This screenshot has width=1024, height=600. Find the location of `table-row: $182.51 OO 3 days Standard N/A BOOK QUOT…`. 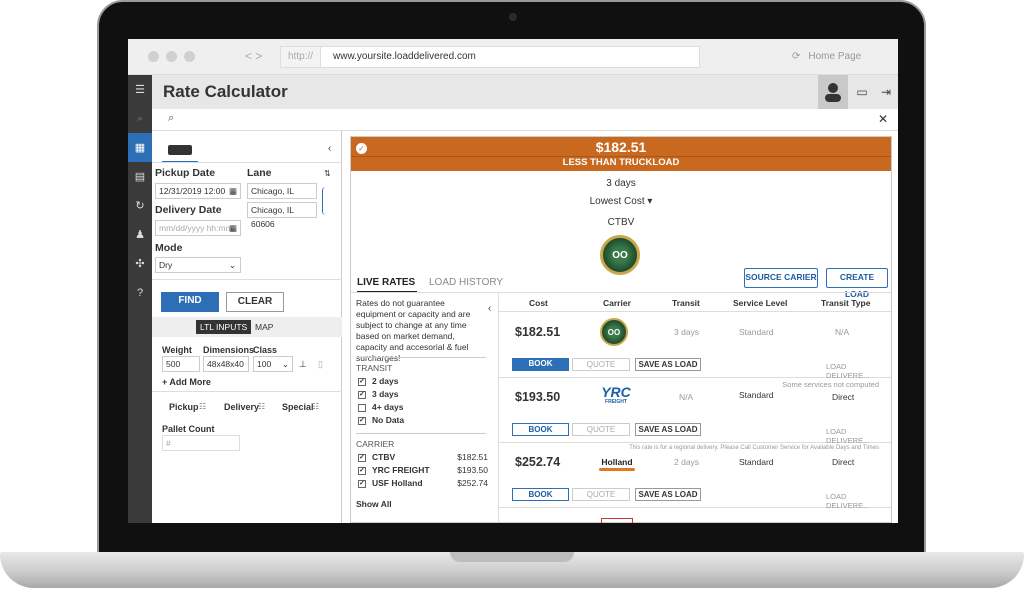

table-row: $182.51 OO 3 days Standard N/A BOOK QUOT… is located at coordinates (695, 346).